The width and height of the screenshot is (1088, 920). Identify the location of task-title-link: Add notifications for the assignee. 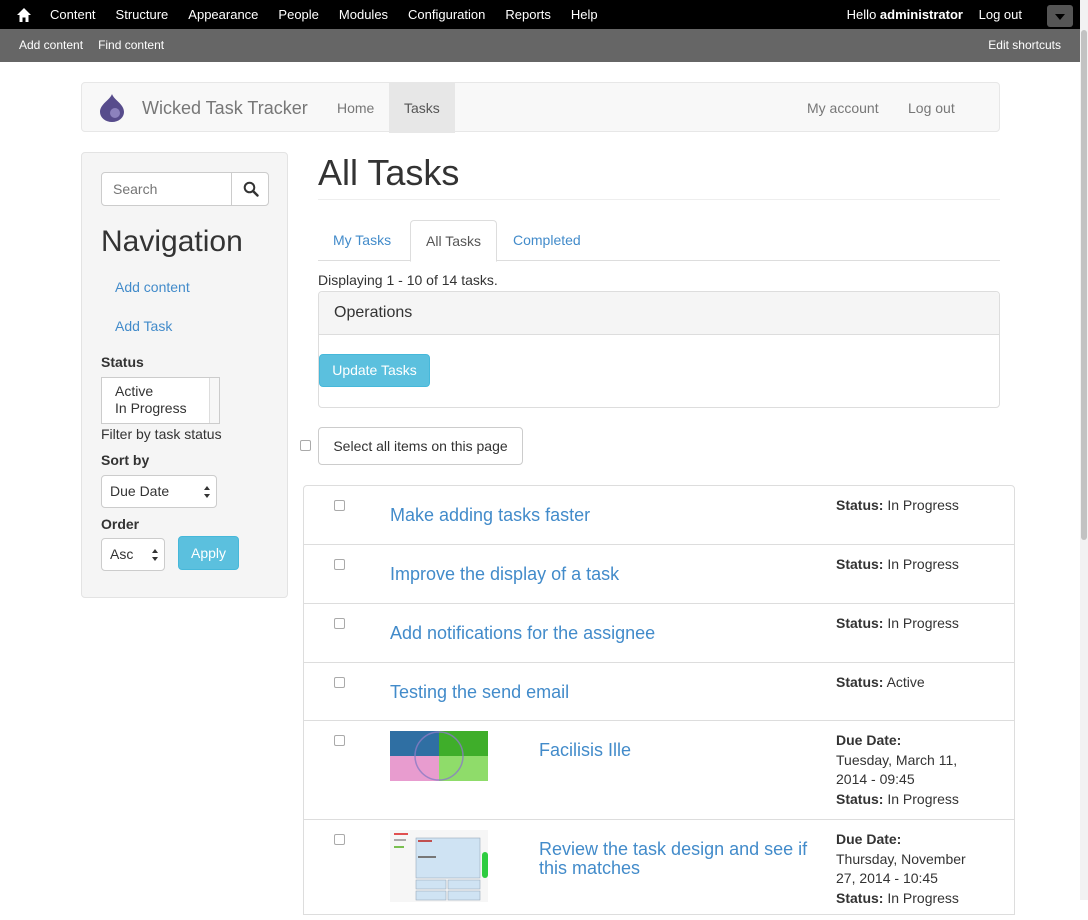
(522, 633).